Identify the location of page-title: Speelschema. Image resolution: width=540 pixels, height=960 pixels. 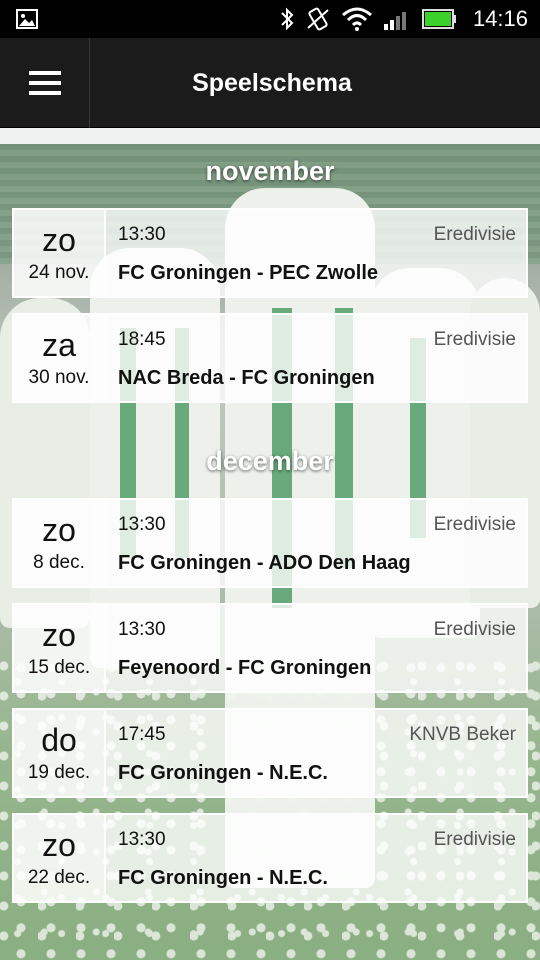
(272, 82).